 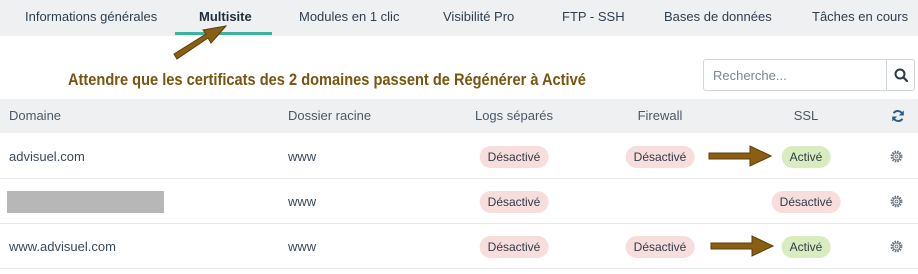 What do you see at coordinates (795, 75) in the screenshot?
I see `search-input` at bounding box center [795, 75].